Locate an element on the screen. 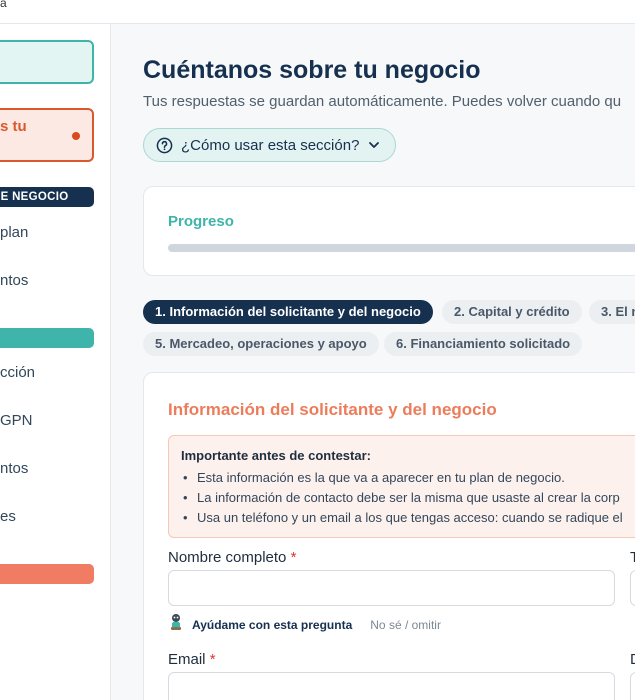 This screenshot has width=635, height=700. help-section-label: ¿Cómo usar esta sección? is located at coordinates (270, 145).